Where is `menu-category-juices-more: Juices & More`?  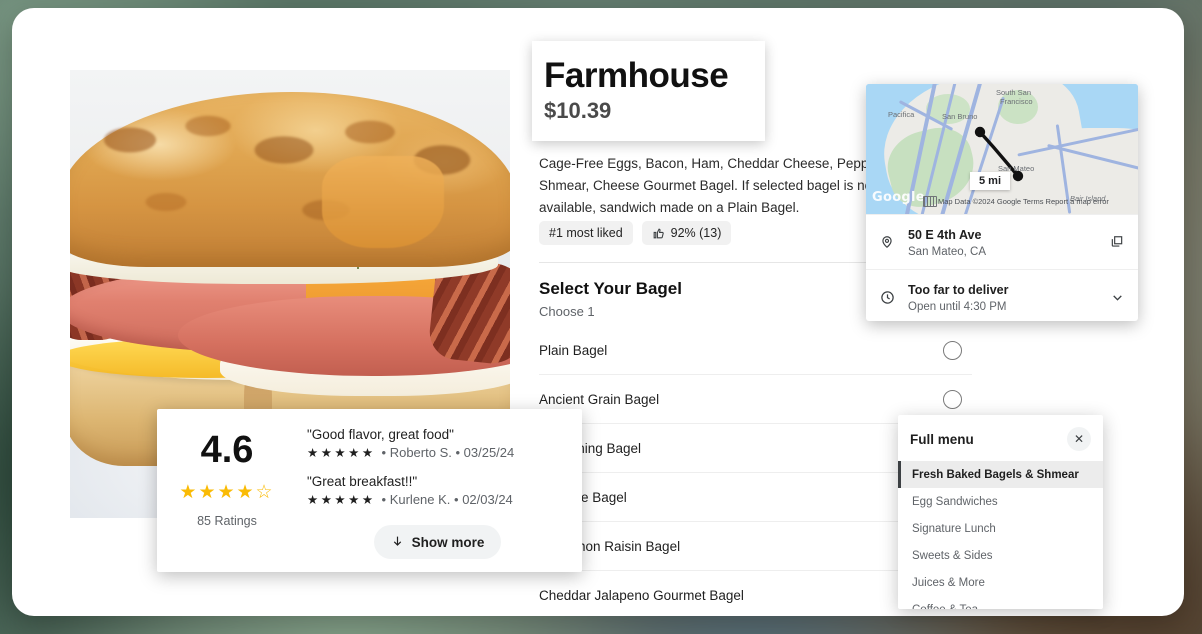
menu-category-juices-more: Juices & More is located at coordinates (1000, 582).